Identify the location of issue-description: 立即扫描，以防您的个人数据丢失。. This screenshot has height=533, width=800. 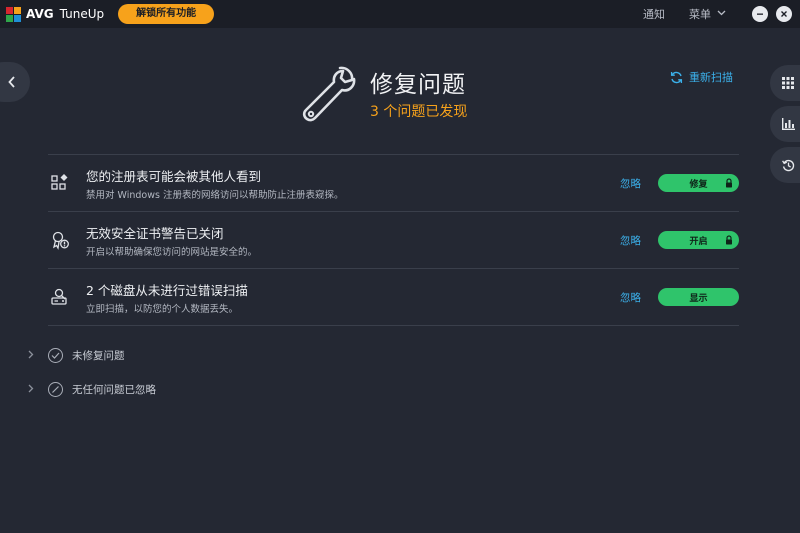
(162, 309).